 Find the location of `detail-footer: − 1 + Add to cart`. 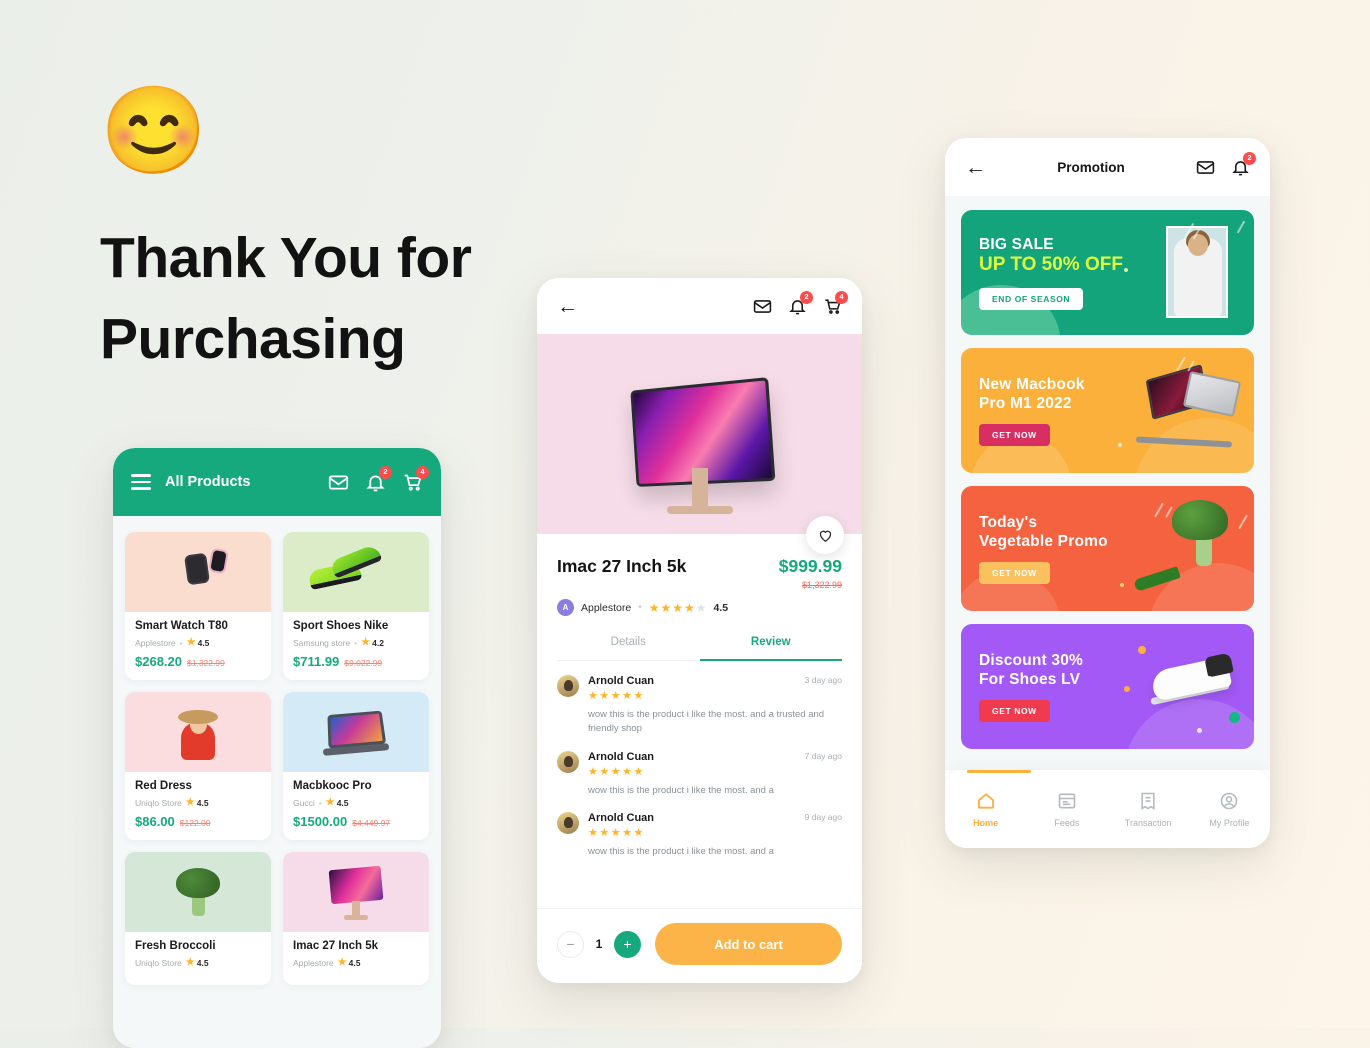

detail-footer: − 1 + Add to cart is located at coordinates (699, 945).